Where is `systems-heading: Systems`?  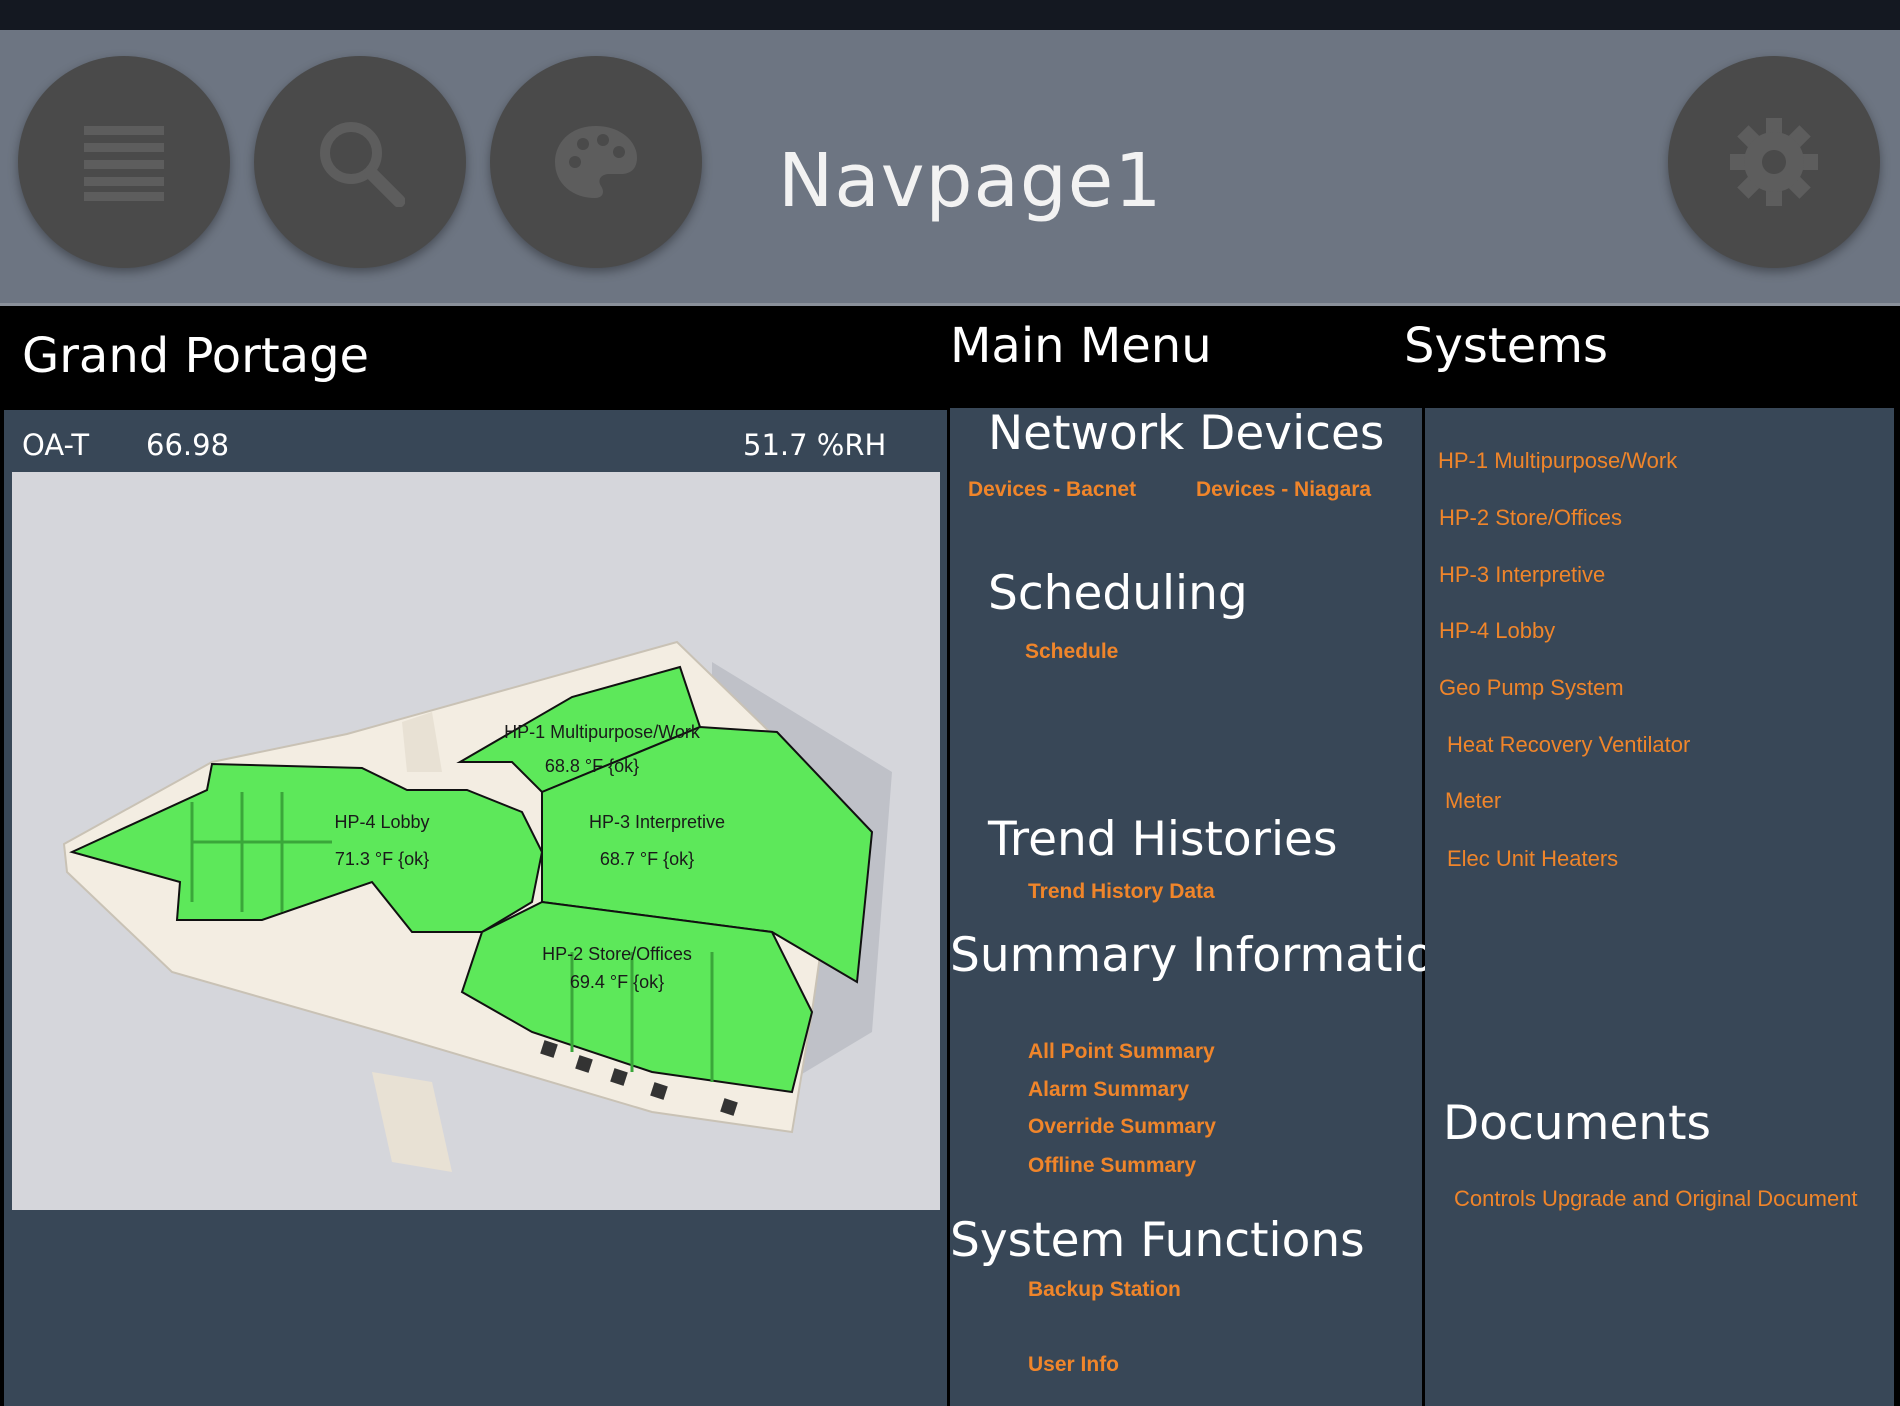
systems-heading: Systems is located at coordinates (1506, 346).